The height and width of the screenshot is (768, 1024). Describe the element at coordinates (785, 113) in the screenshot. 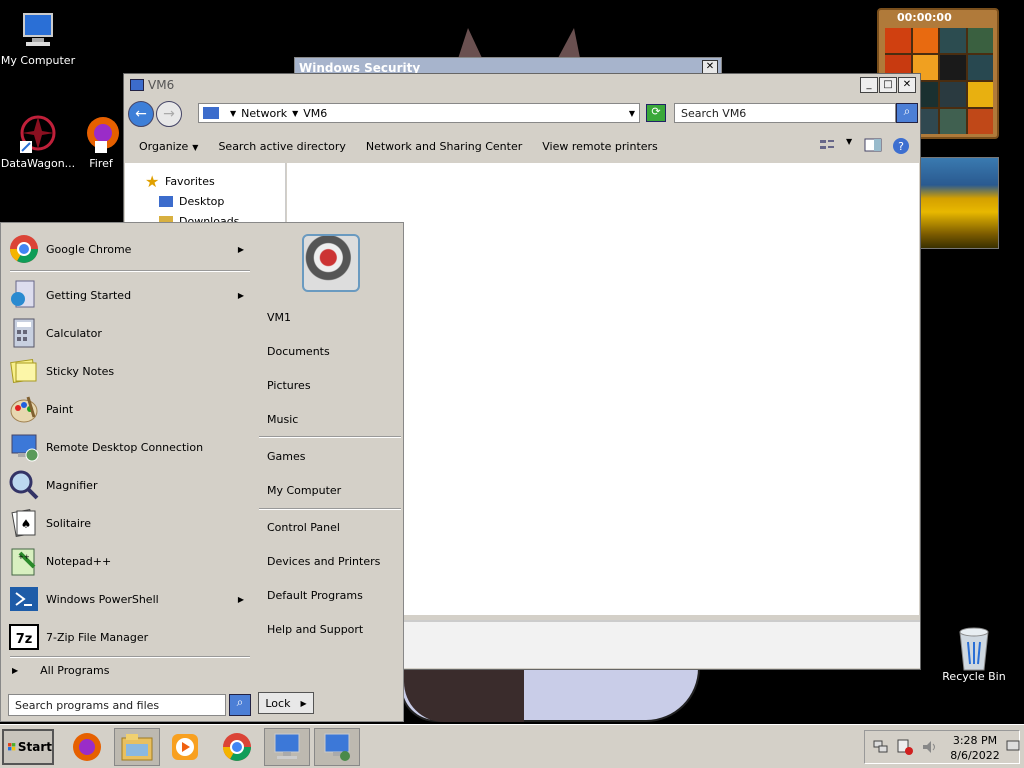

I see `search-input: Search VM6` at that location.